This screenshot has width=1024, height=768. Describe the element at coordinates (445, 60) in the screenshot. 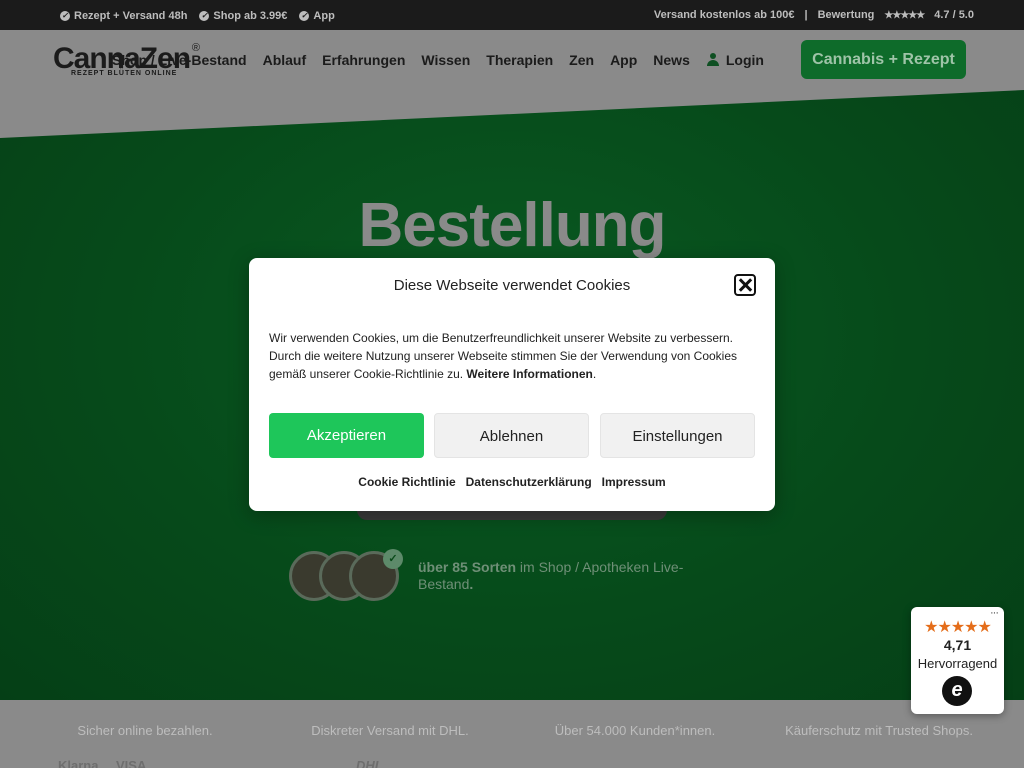

I see `nav-item-wissen: Wissen` at that location.